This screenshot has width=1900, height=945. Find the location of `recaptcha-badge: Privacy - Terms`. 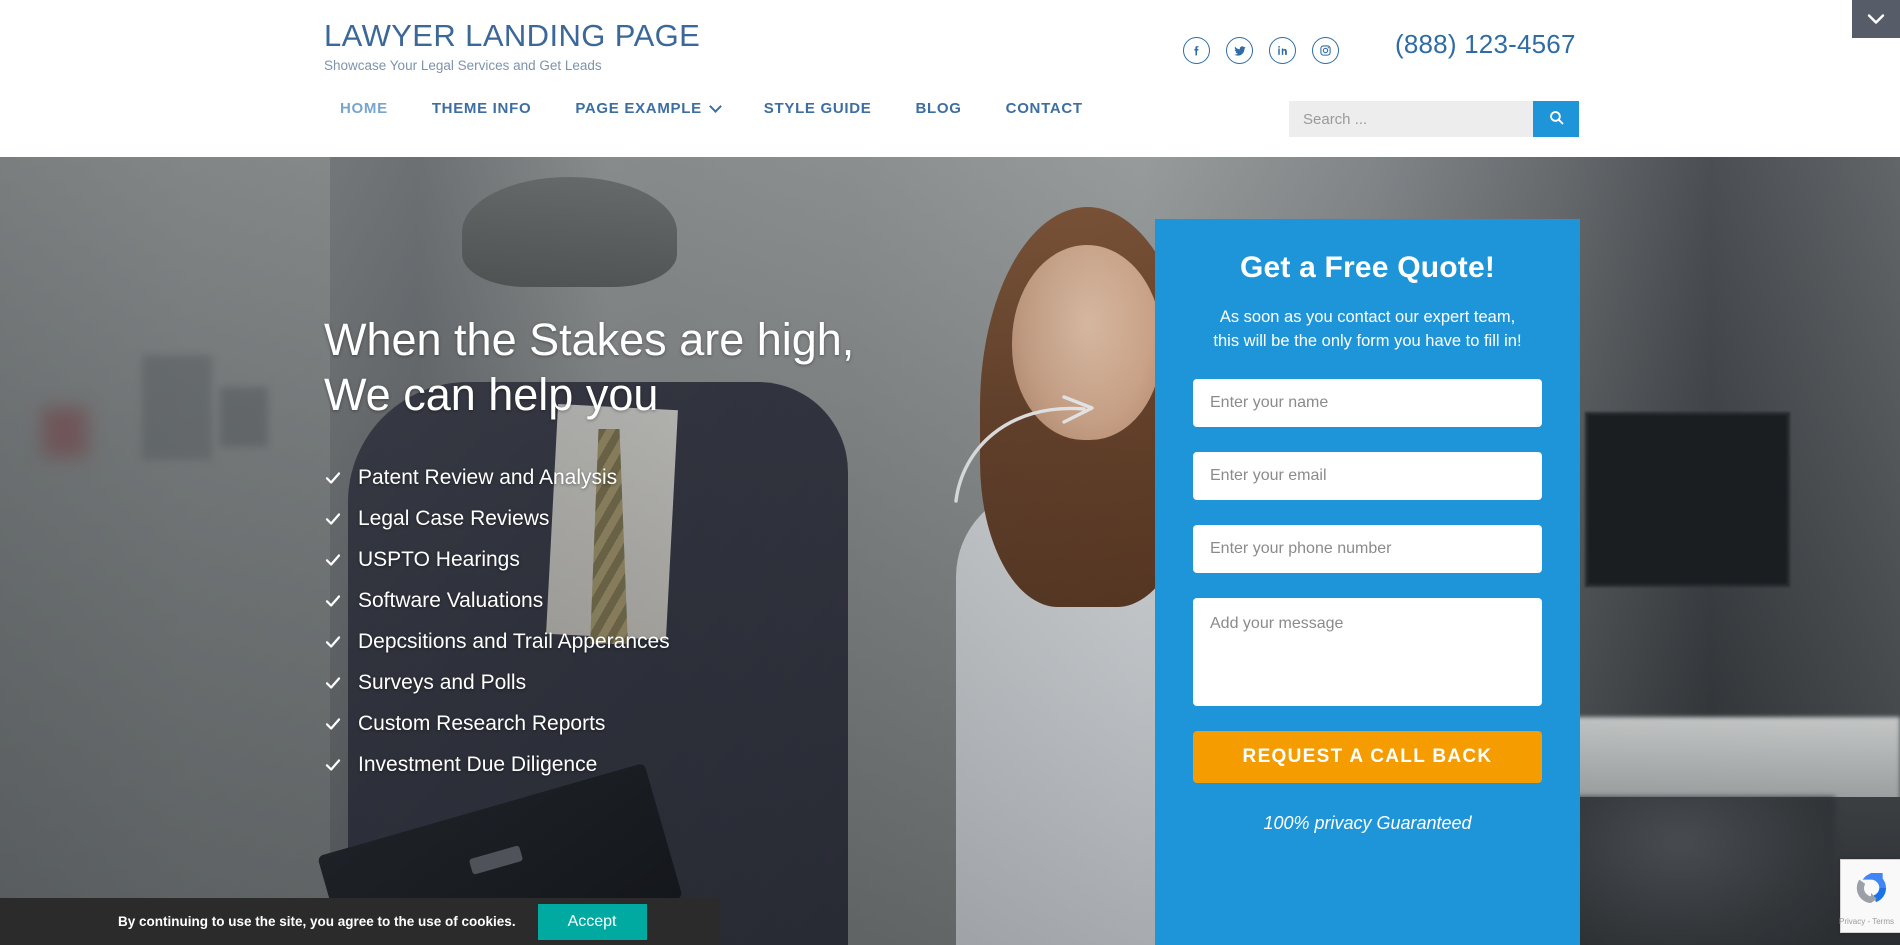

recaptcha-badge: Privacy - Terms is located at coordinates (1869, 896).